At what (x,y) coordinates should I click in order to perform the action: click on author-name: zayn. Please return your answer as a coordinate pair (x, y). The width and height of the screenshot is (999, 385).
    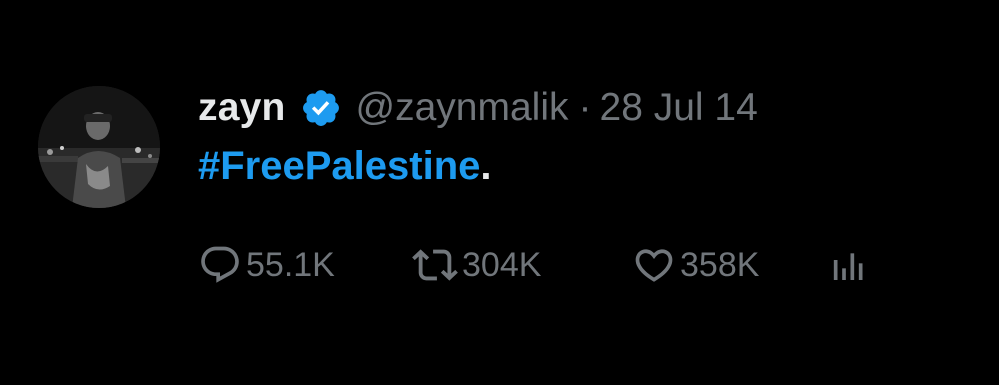
    Looking at the image, I should click on (242, 108).